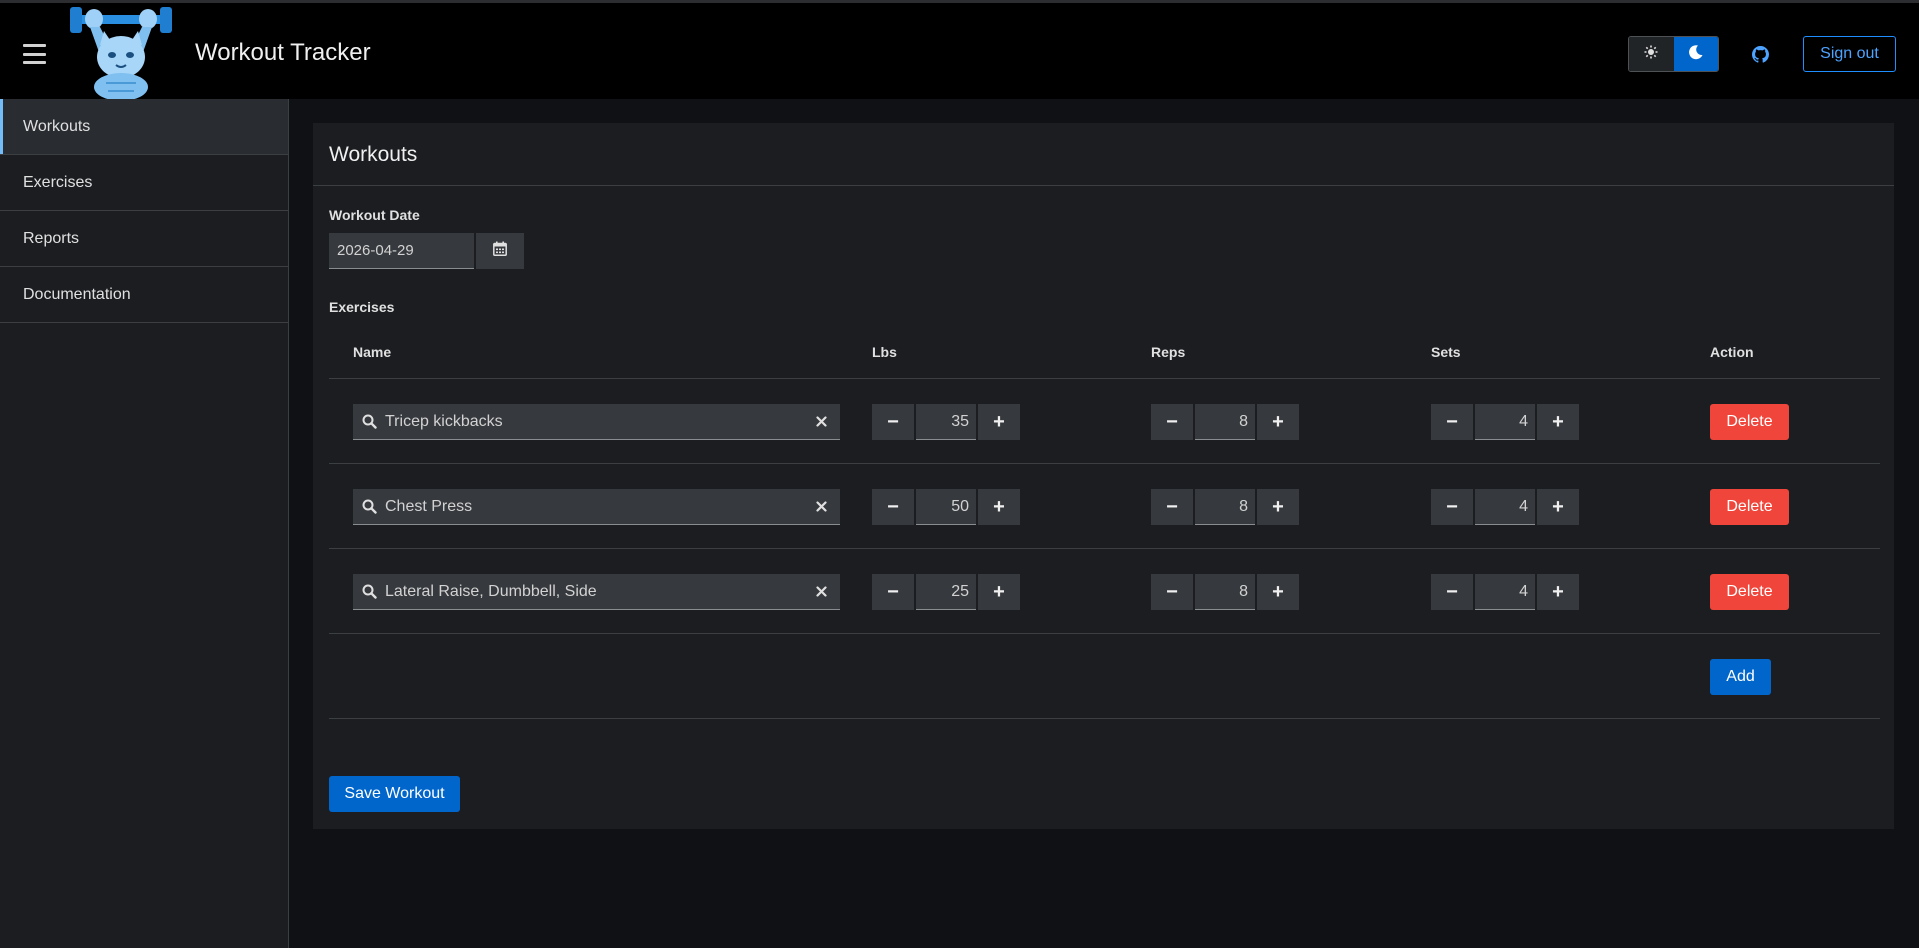  Describe the element at coordinates (144, 239) in the screenshot. I see `sidebar-item-reports: Reports` at that location.